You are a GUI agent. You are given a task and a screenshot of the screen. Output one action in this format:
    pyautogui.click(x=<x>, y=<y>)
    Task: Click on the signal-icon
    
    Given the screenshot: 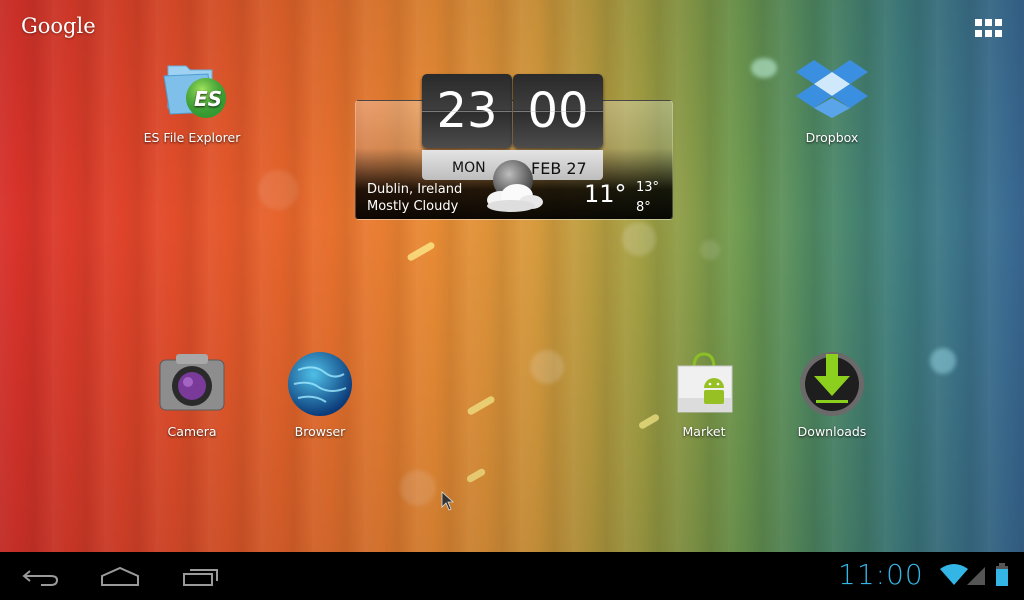 What is the action you would take?
    pyautogui.click(x=977, y=578)
    